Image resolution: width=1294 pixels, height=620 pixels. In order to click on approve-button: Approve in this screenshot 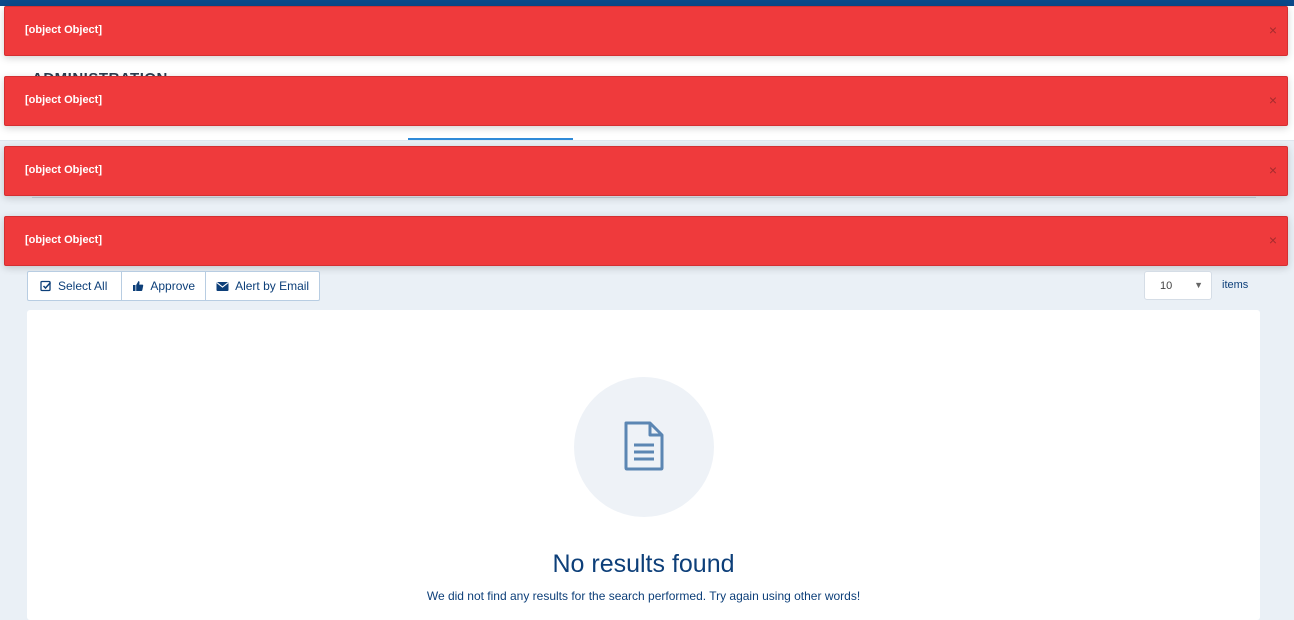, I will do `click(164, 286)`.